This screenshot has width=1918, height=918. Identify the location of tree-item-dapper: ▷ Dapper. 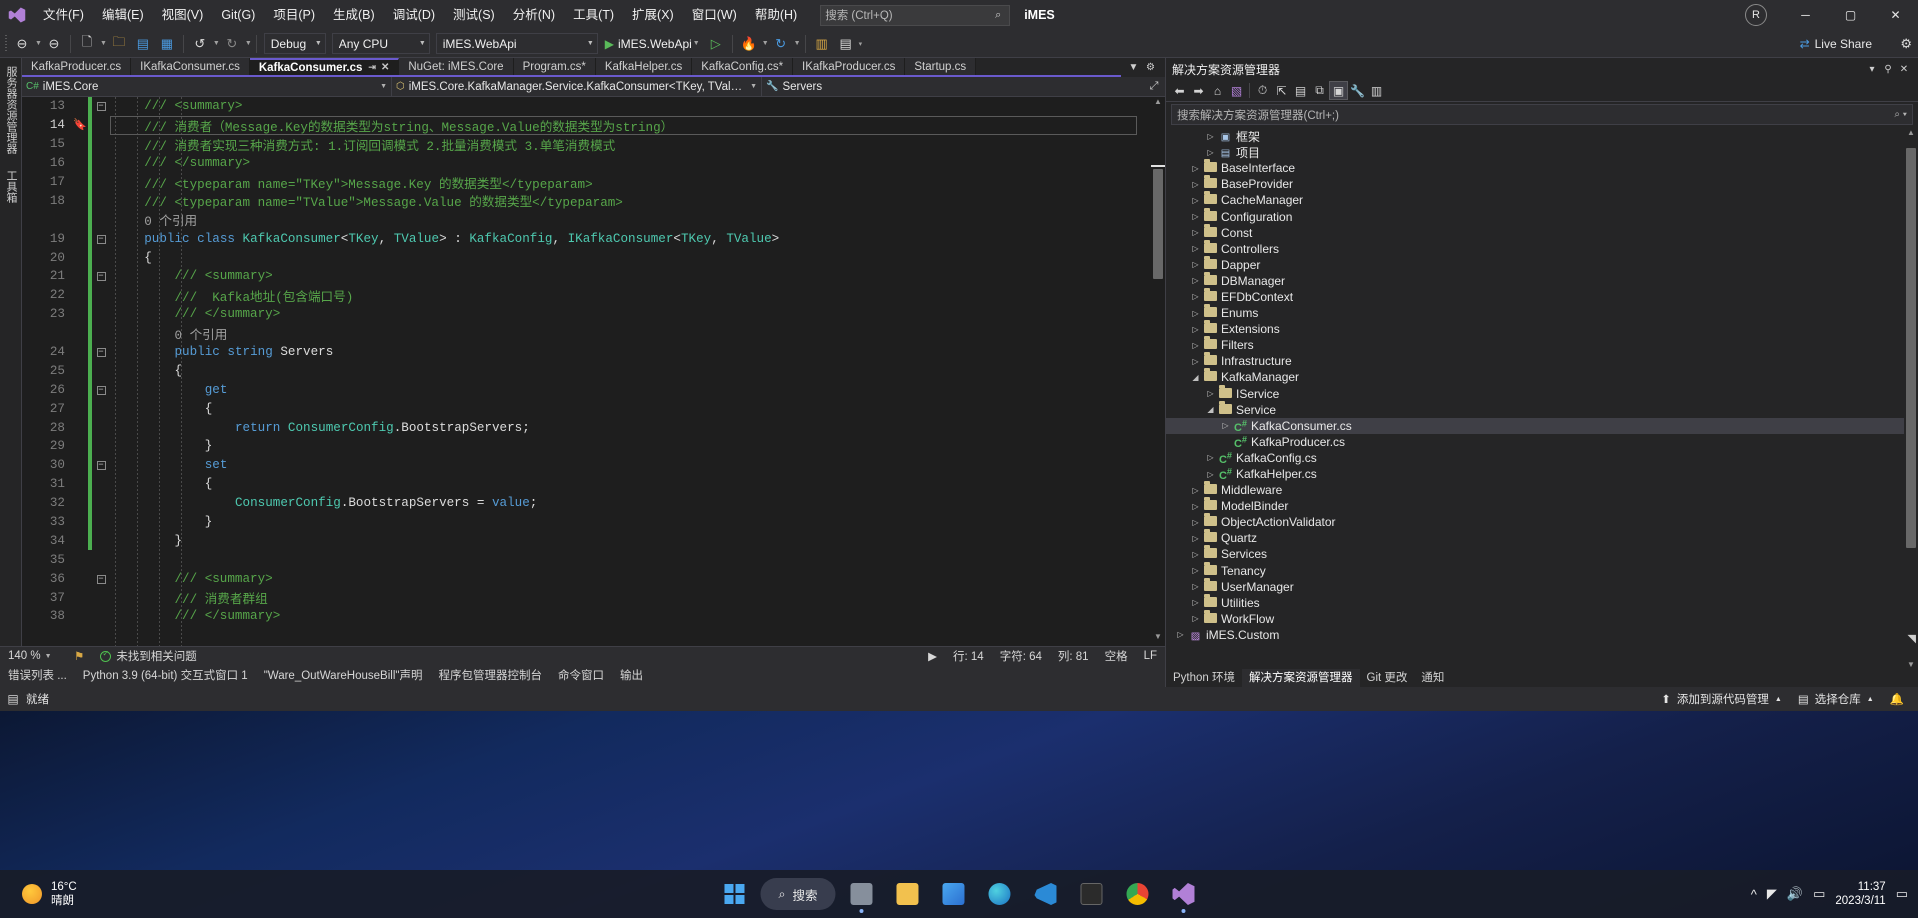
(1535, 264).